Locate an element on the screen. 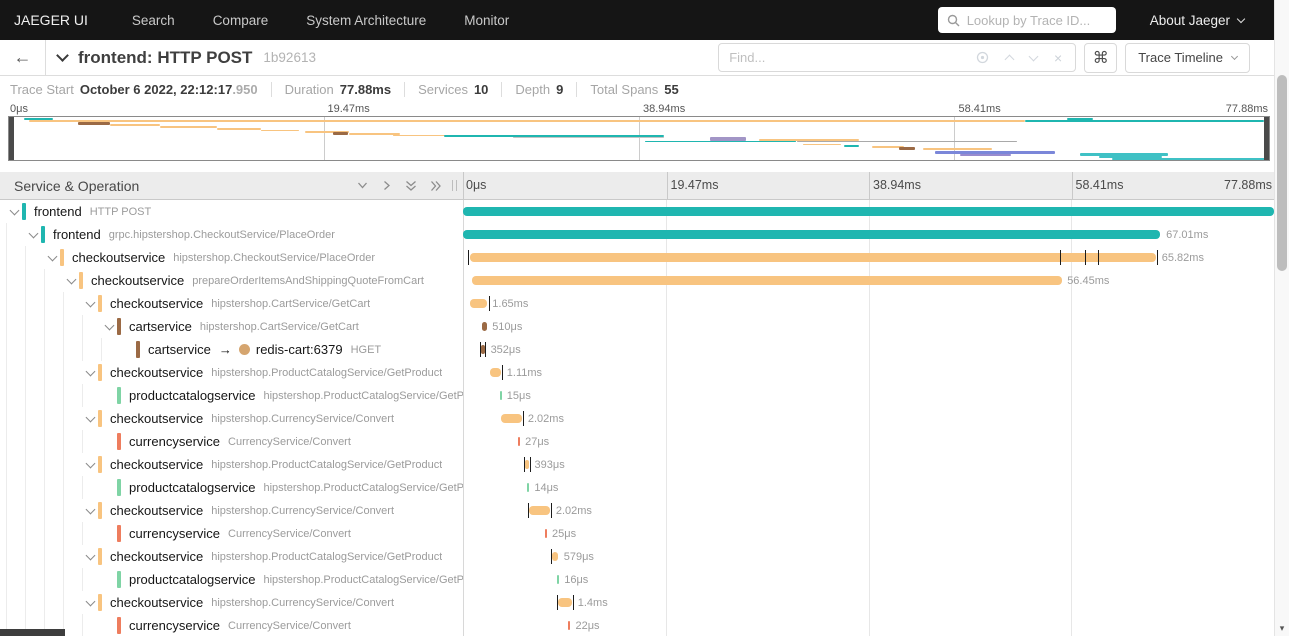  span-bar-cell: 352μs is located at coordinates (868, 349).